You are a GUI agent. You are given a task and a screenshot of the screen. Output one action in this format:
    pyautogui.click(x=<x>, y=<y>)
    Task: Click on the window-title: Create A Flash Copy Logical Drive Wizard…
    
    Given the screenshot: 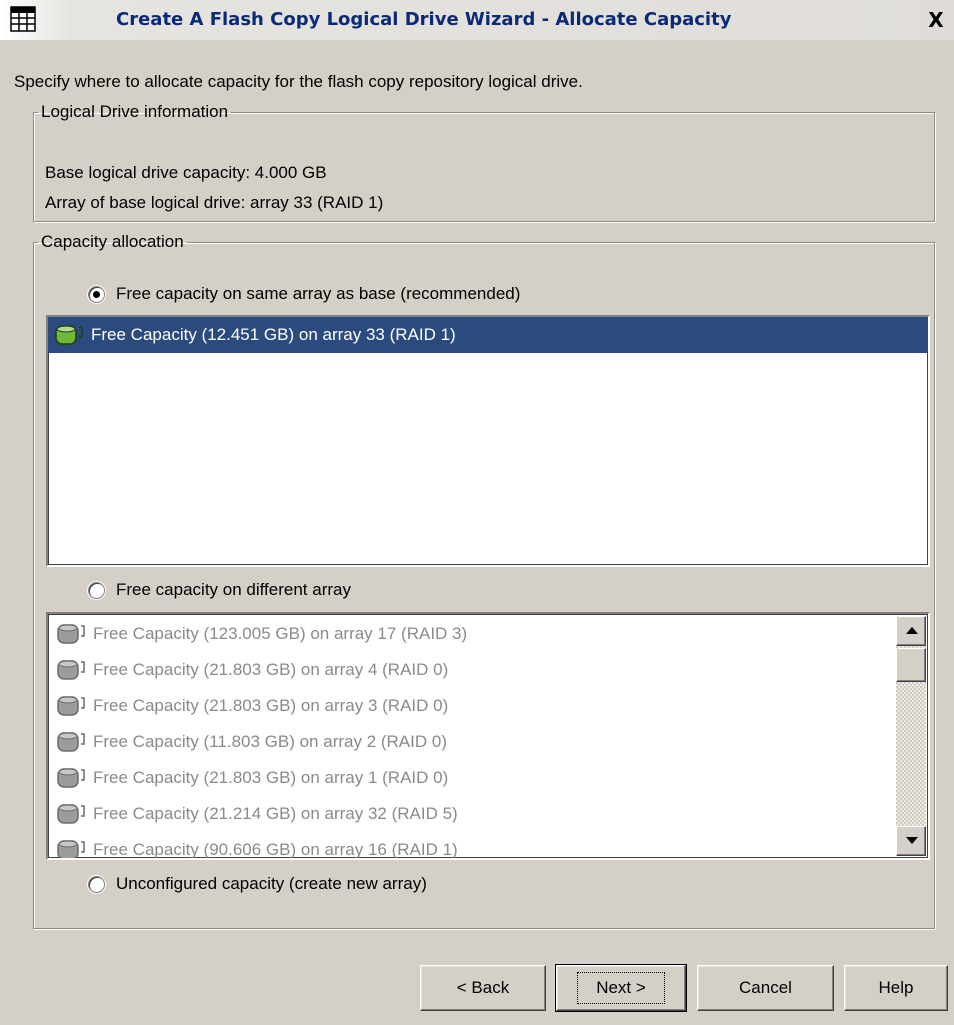 What is the action you would take?
    pyautogui.click(x=424, y=19)
    